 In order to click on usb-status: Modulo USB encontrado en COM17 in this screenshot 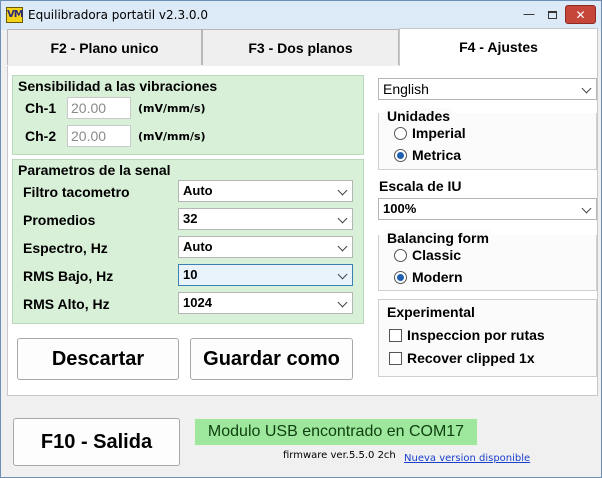, I will do `click(336, 432)`.